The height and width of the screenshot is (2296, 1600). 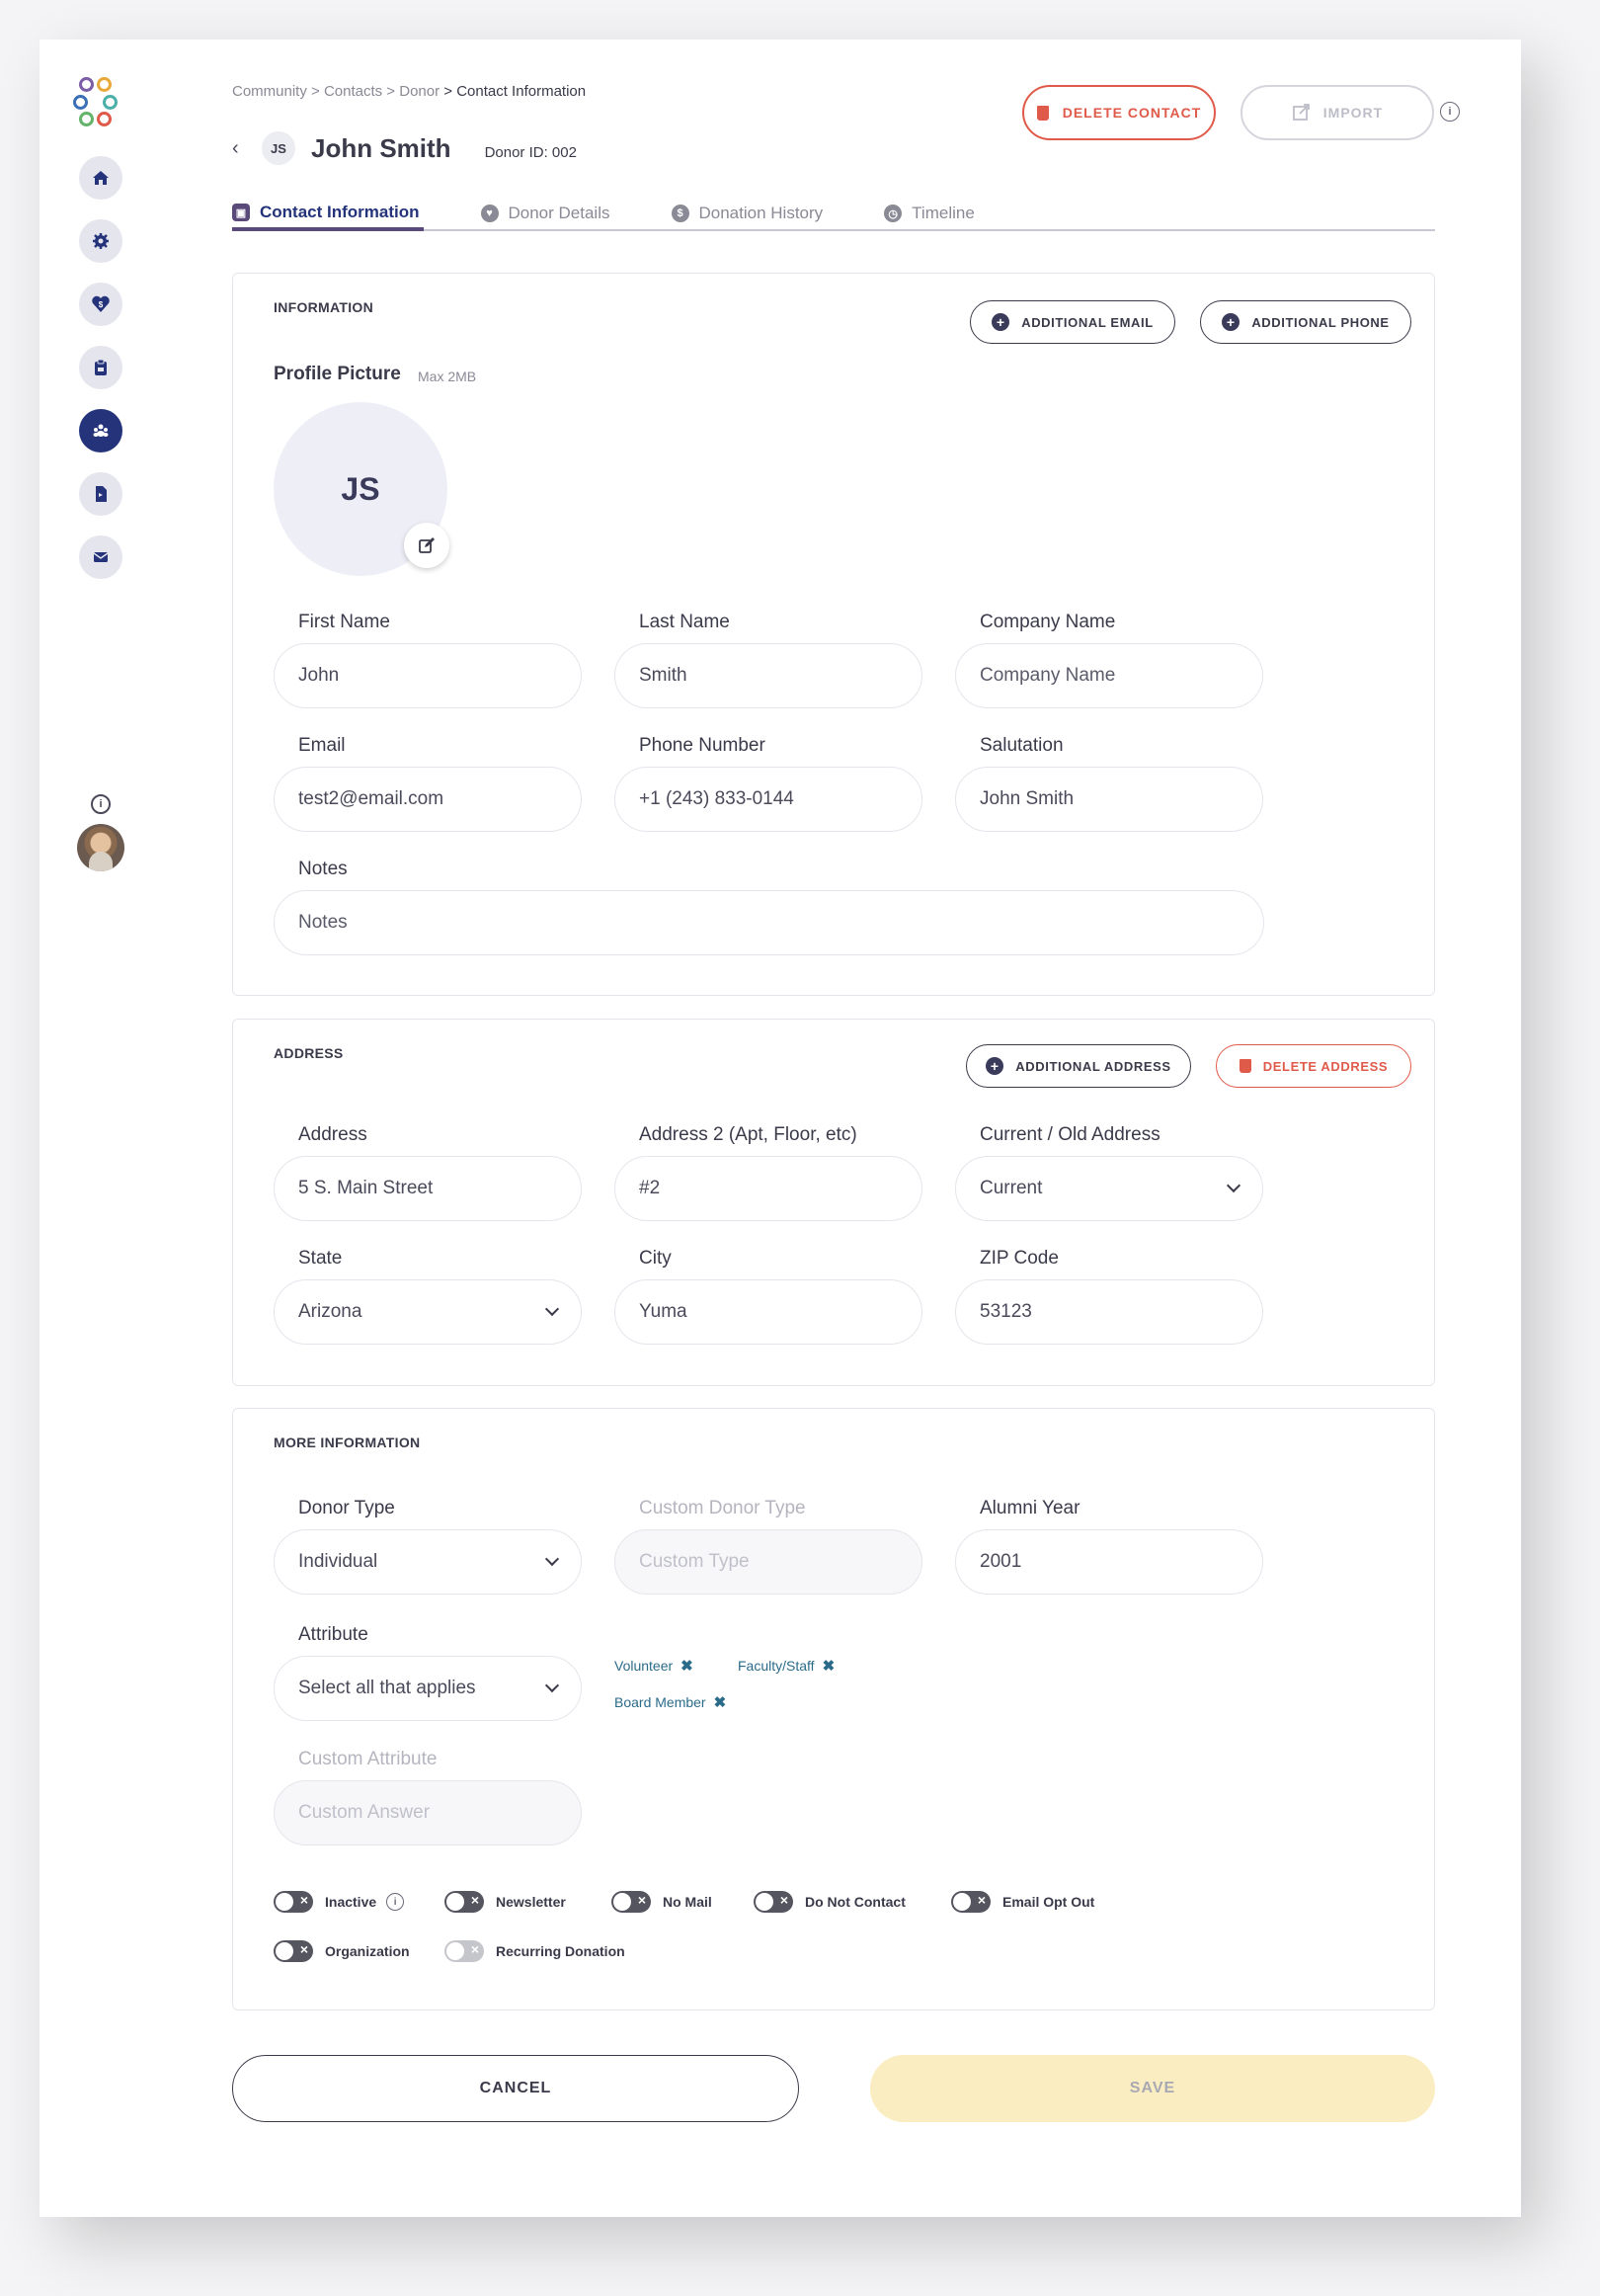 What do you see at coordinates (428, 675) in the screenshot?
I see `first-name-field: John` at bounding box center [428, 675].